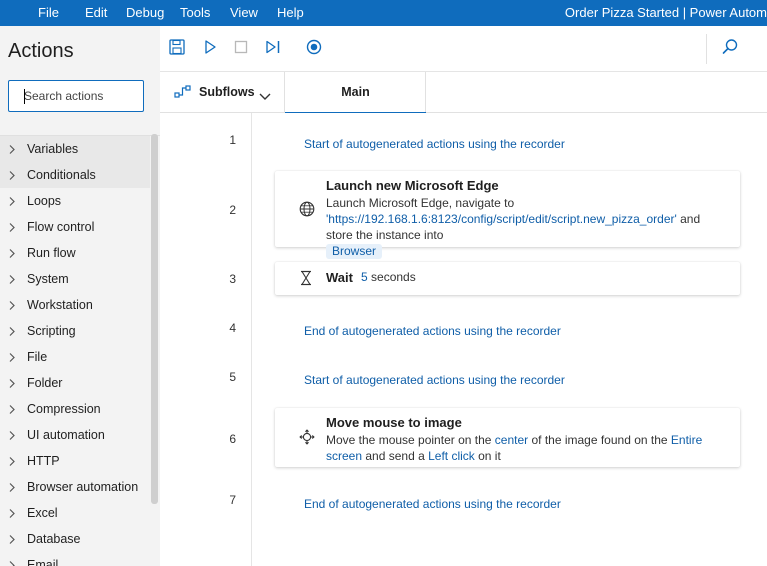 This screenshot has height=566, width=767. I want to click on menu-tools: Tools, so click(195, 13).